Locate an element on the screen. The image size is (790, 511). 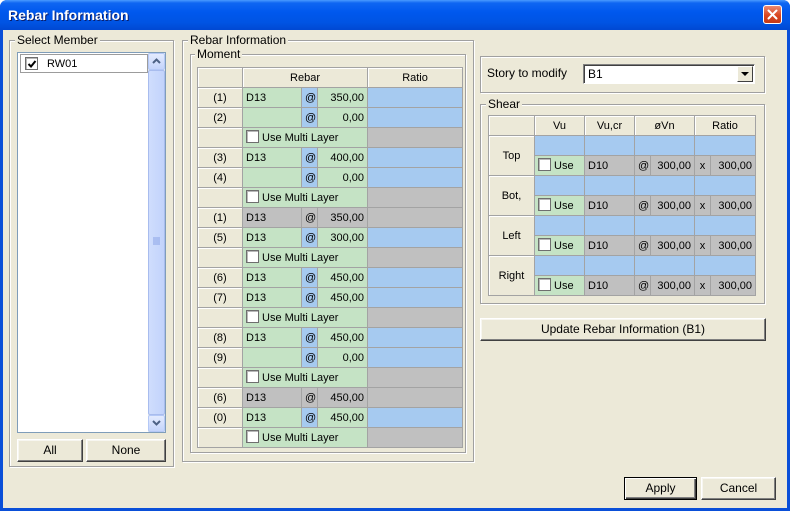
story-dropdown-button is located at coordinates (745, 74).